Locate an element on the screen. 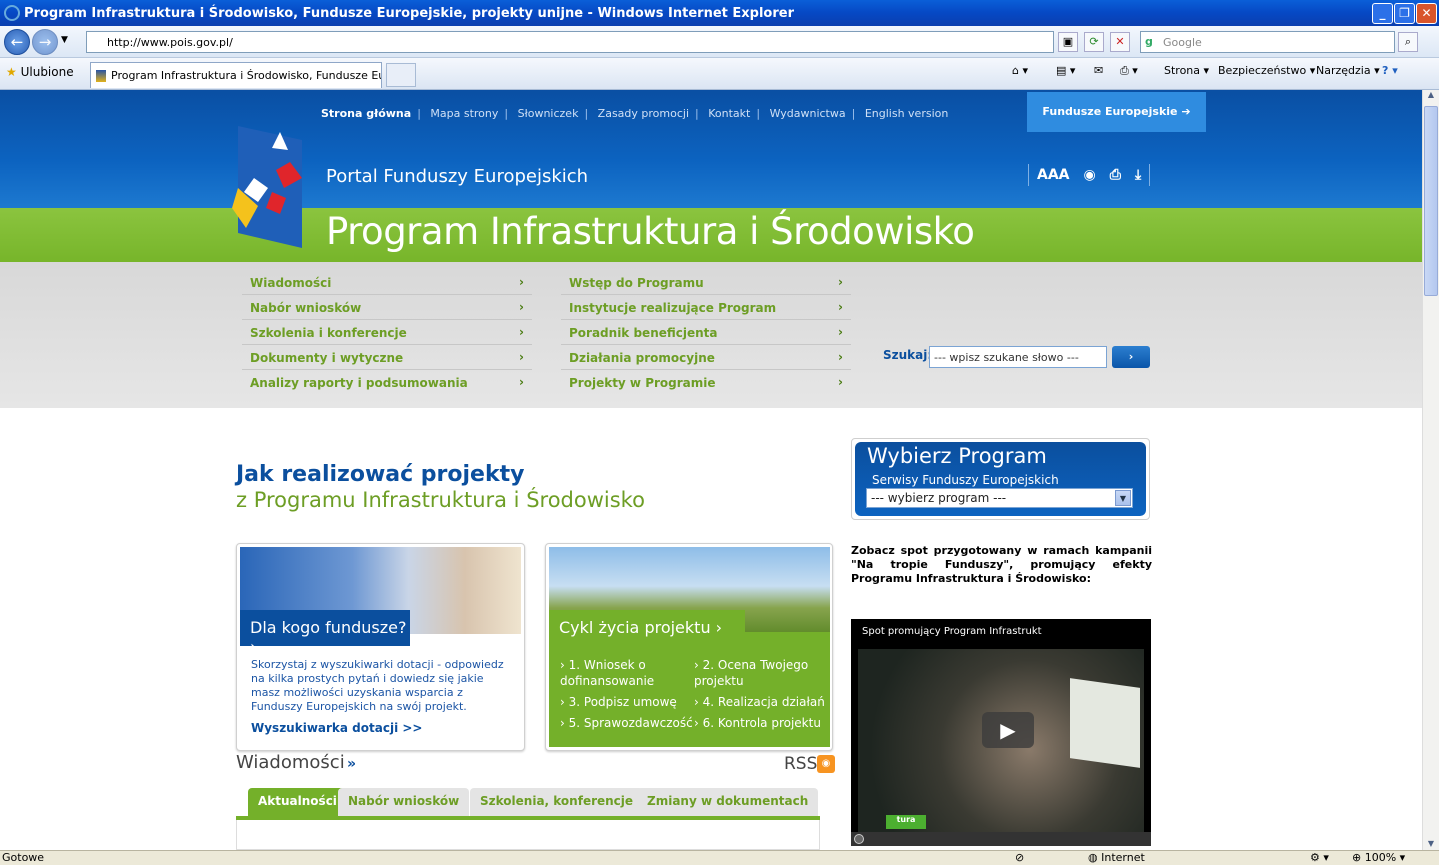  site-search-button: › is located at coordinates (1131, 357).